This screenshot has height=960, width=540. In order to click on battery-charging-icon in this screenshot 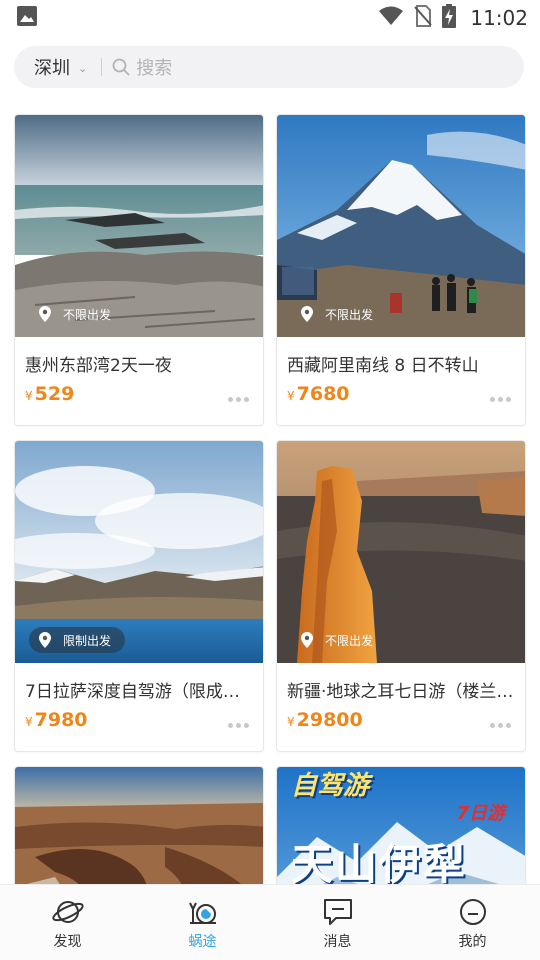, I will do `click(449, 18)`.